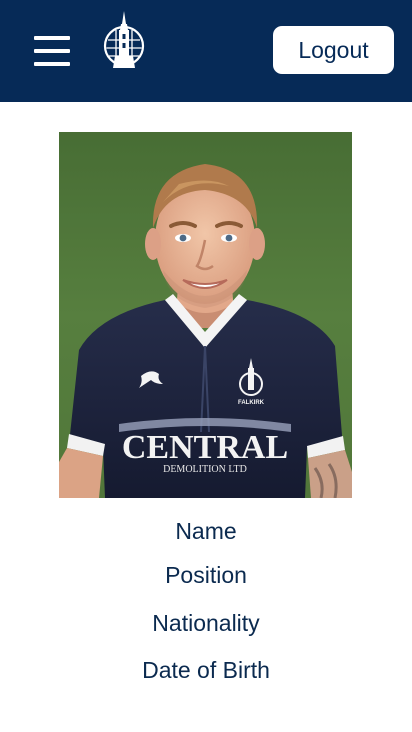 Image resolution: width=412 pixels, height=732 pixels. Describe the element at coordinates (206, 575) in the screenshot. I see `player-position: Position` at that location.